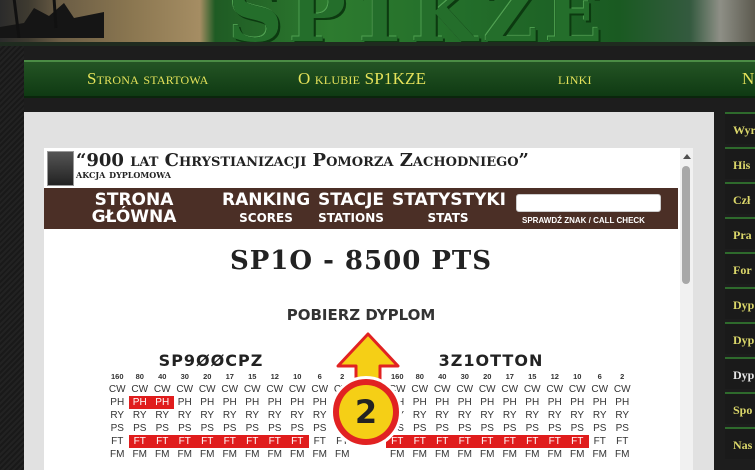 Image resolution: width=755 pixels, height=470 pixels. I want to click on band-header-row: 160 80 40 30 20 17 15 12 10 6 2, so click(230, 376).